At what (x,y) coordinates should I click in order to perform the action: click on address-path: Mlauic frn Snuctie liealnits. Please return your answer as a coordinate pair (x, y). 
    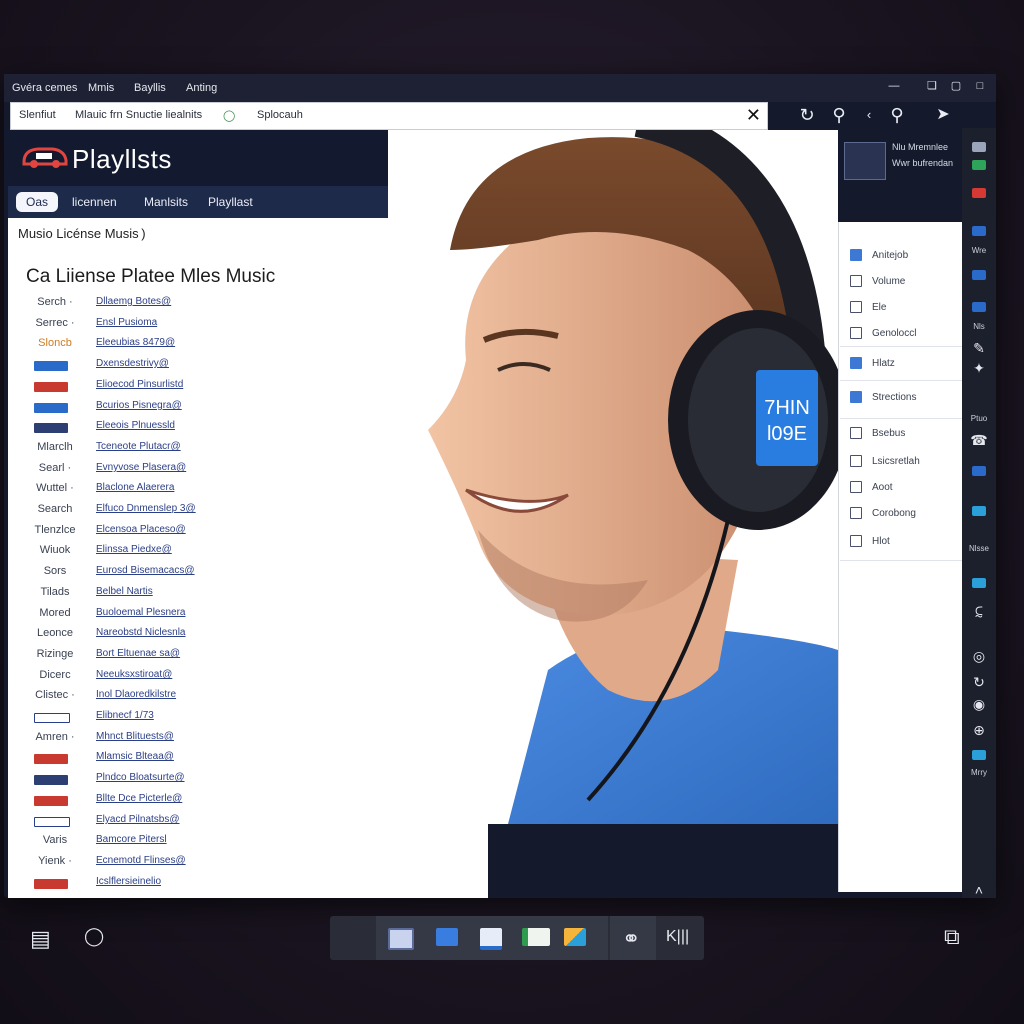
    Looking at the image, I should click on (139, 115).